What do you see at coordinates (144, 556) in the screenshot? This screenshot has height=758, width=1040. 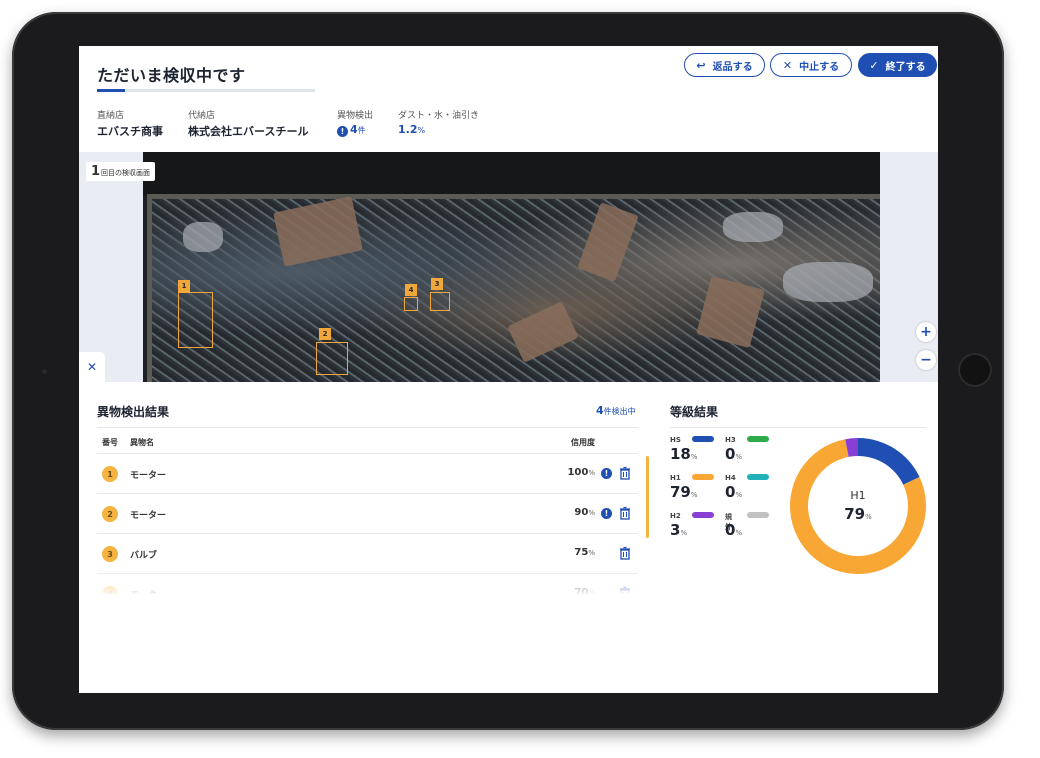 I see `row-name: バルブ` at bounding box center [144, 556].